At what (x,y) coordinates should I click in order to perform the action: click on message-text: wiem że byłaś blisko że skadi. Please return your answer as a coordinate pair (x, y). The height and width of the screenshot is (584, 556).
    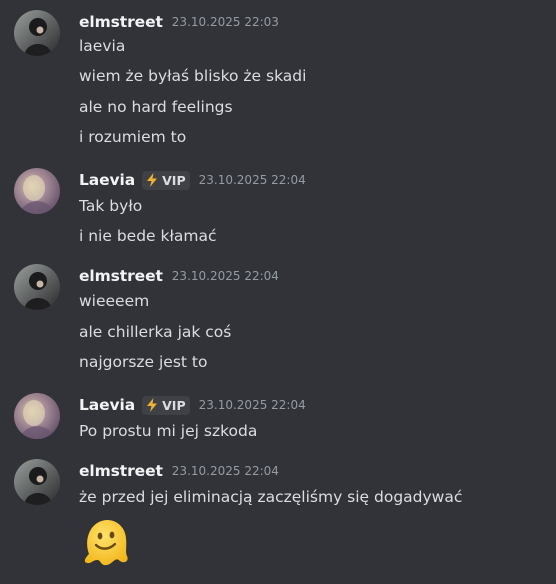
    Looking at the image, I should click on (193, 76).